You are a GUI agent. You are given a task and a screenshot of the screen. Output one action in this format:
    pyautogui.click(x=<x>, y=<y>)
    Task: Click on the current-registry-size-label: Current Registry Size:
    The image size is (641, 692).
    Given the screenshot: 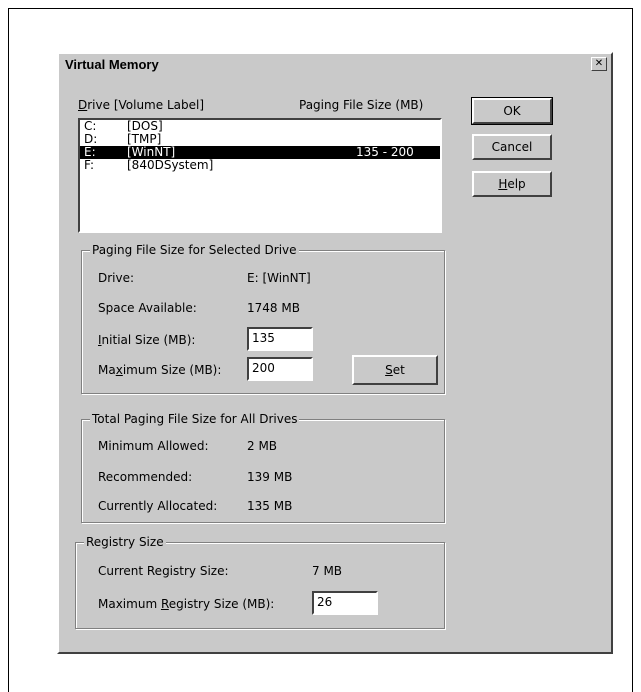 What is the action you would take?
    pyautogui.click(x=163, y=571)
    